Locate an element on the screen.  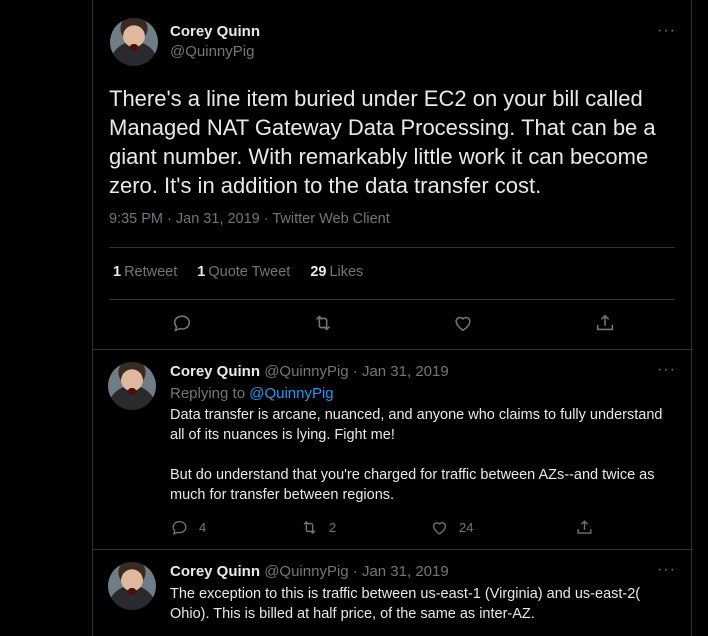
like-action: 24 is located at coordinates (451, 527).